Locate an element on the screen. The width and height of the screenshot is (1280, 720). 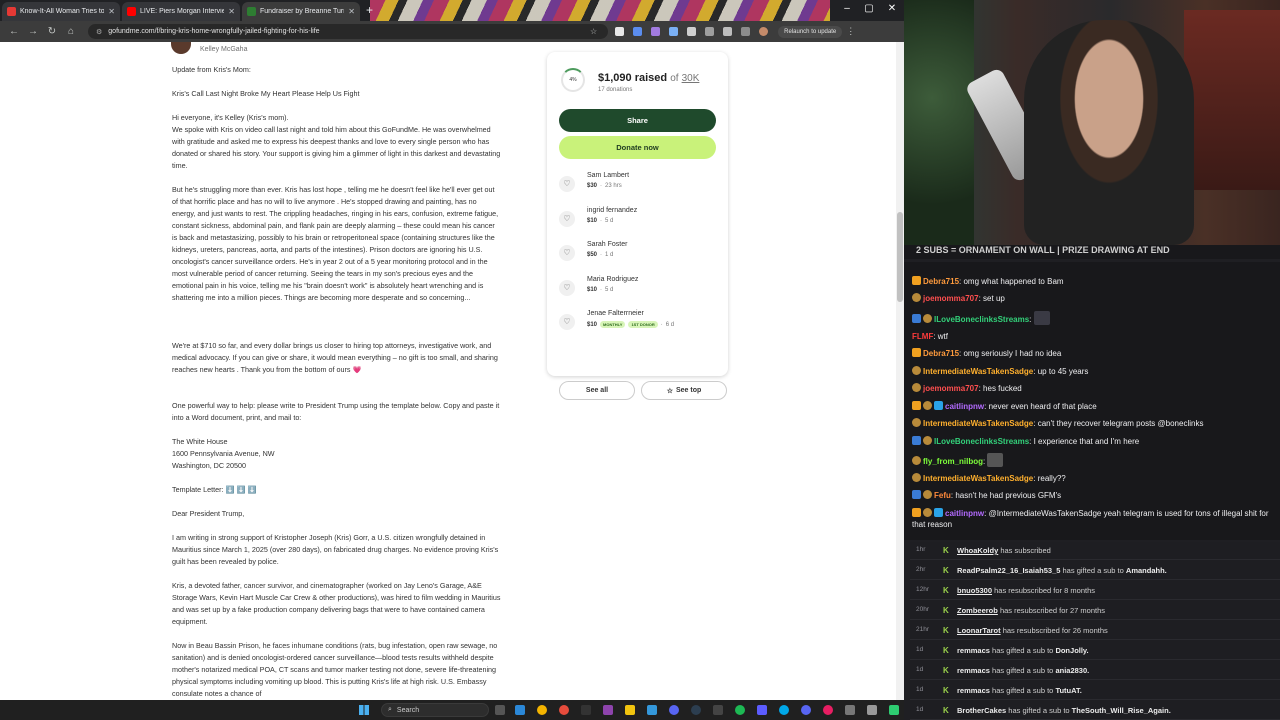
chat-username: Fefu is located at coordinates (942, 495).